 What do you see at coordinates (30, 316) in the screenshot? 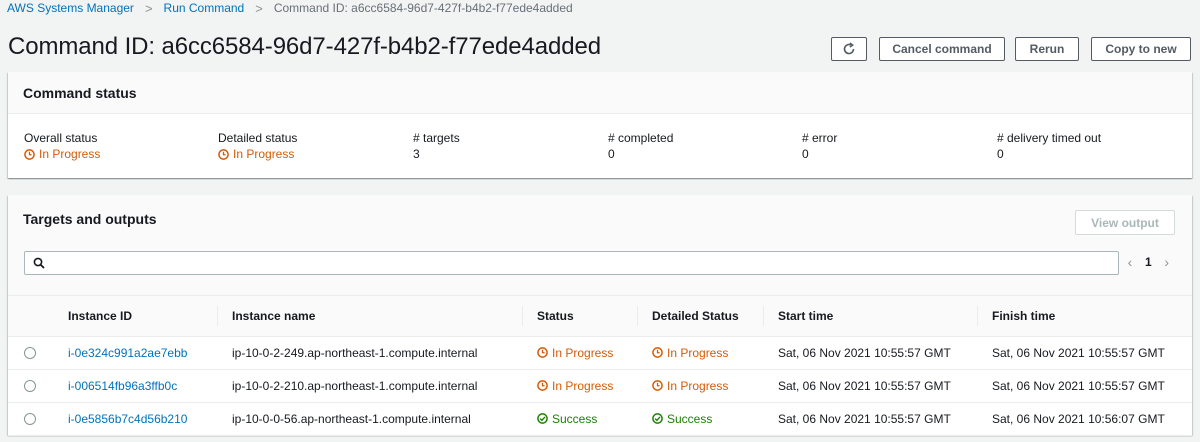
I see `select-column-header` at bounding box center [30, 316].